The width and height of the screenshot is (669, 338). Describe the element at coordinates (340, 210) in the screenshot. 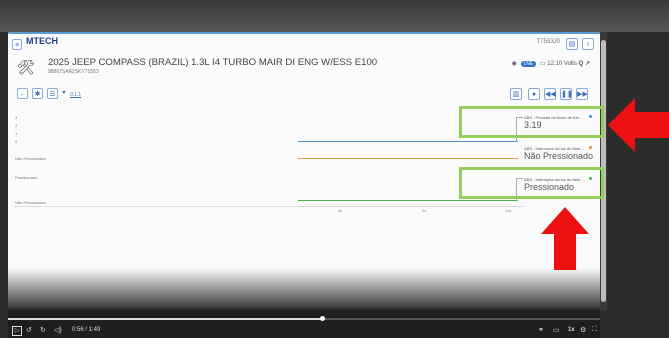

I see `time-tick: 0s` at that location.